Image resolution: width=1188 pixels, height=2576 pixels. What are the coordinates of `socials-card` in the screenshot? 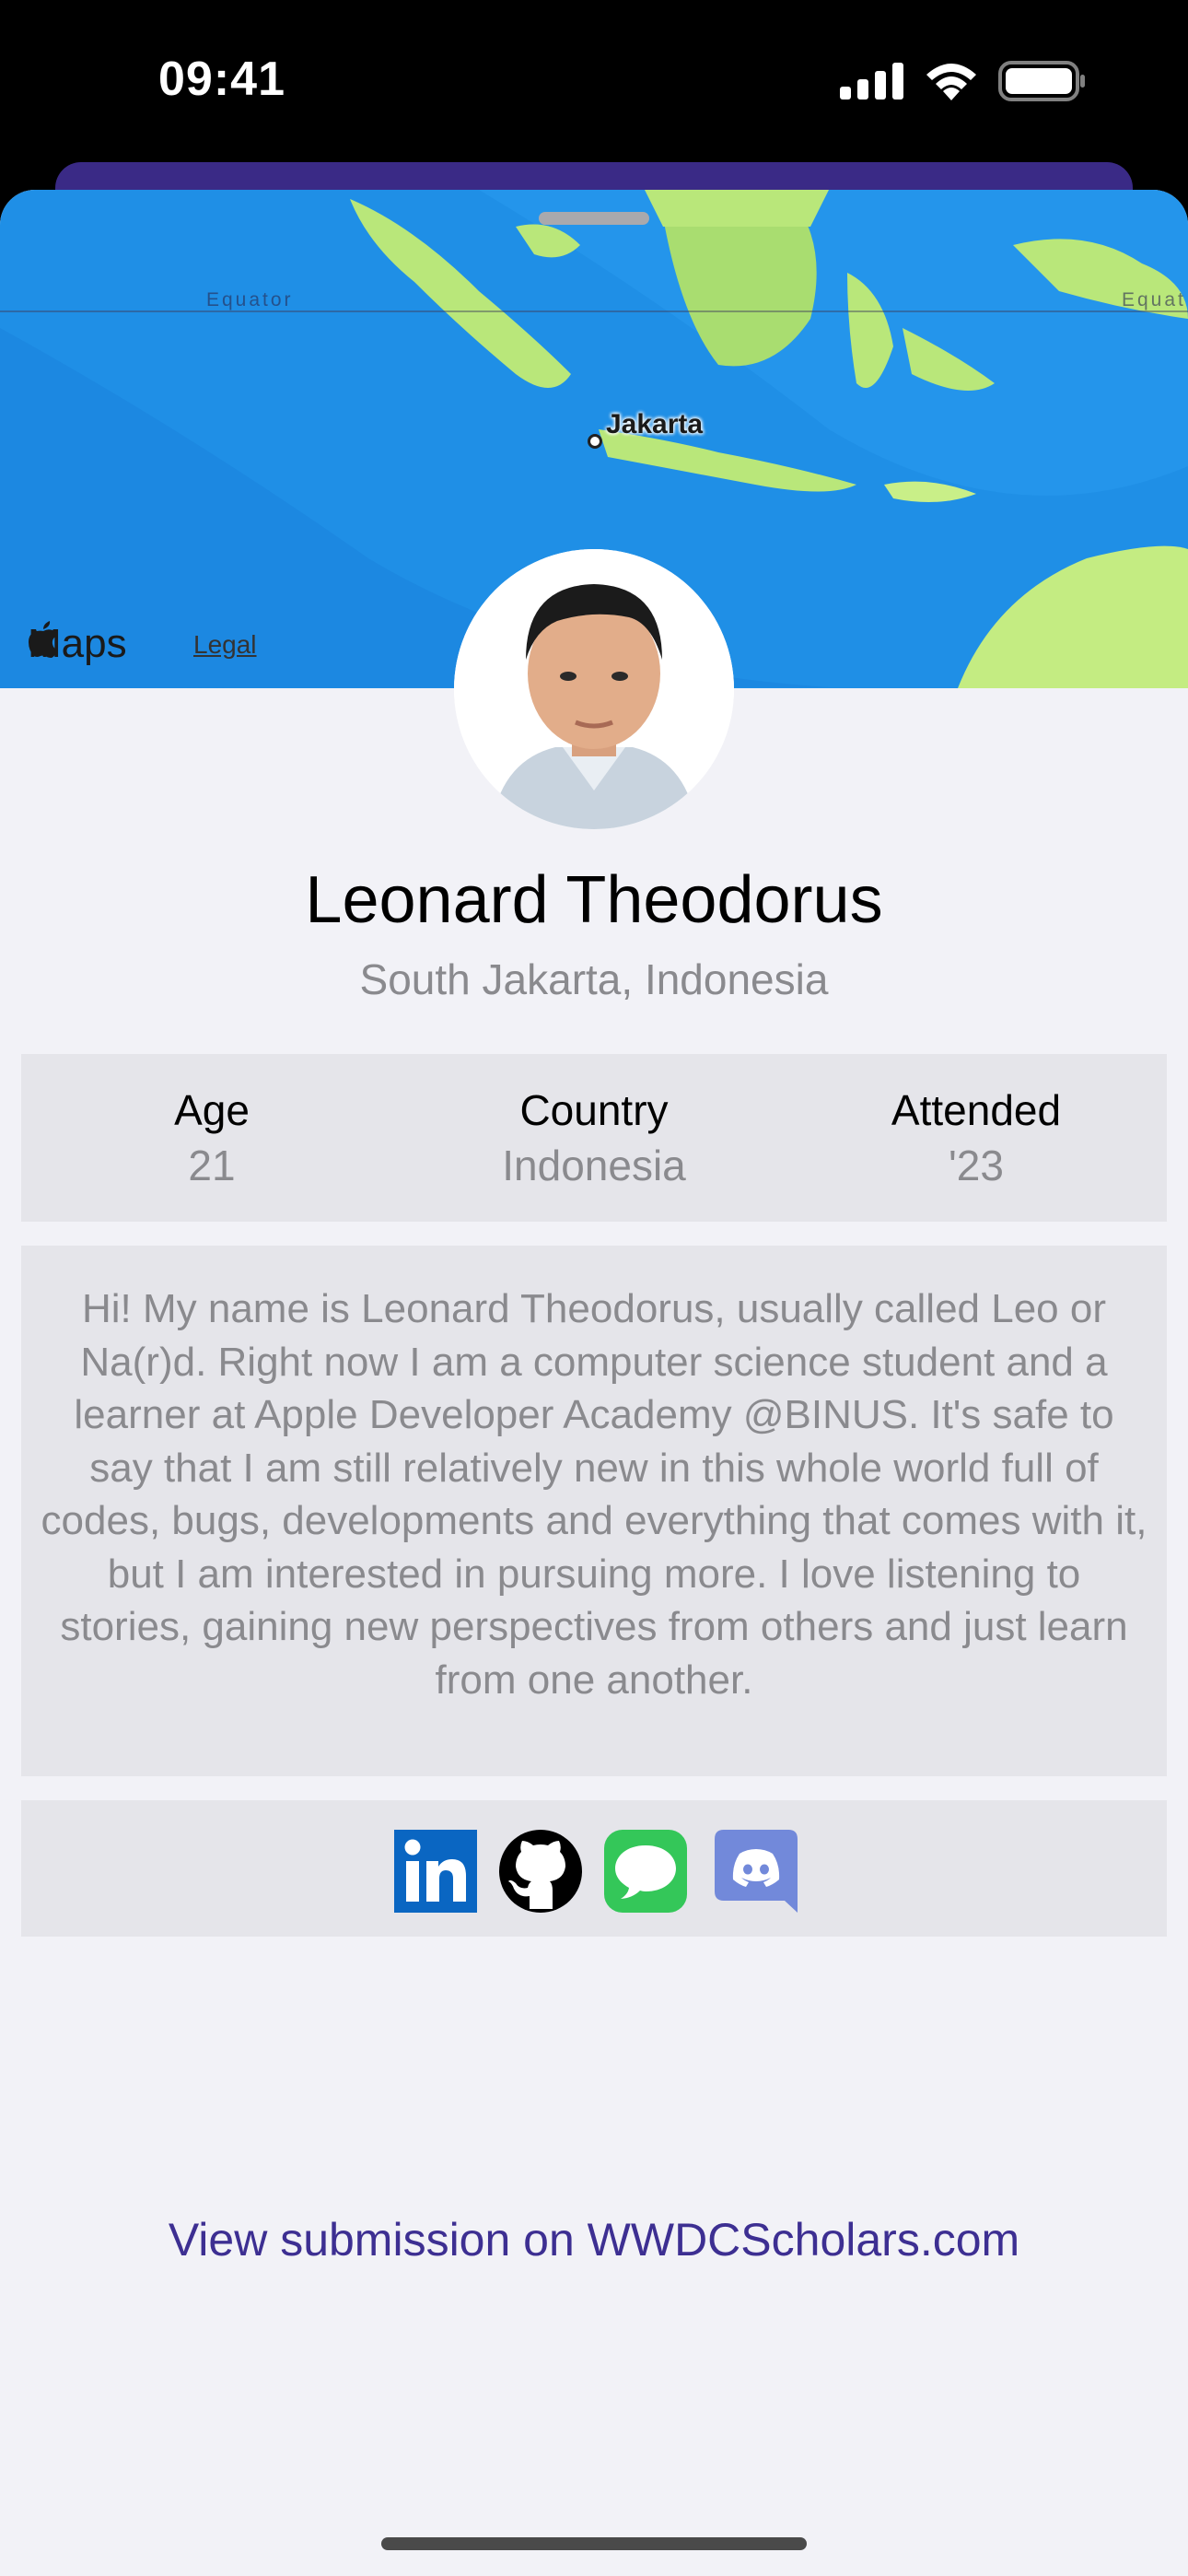 It's located at (594, 1868).